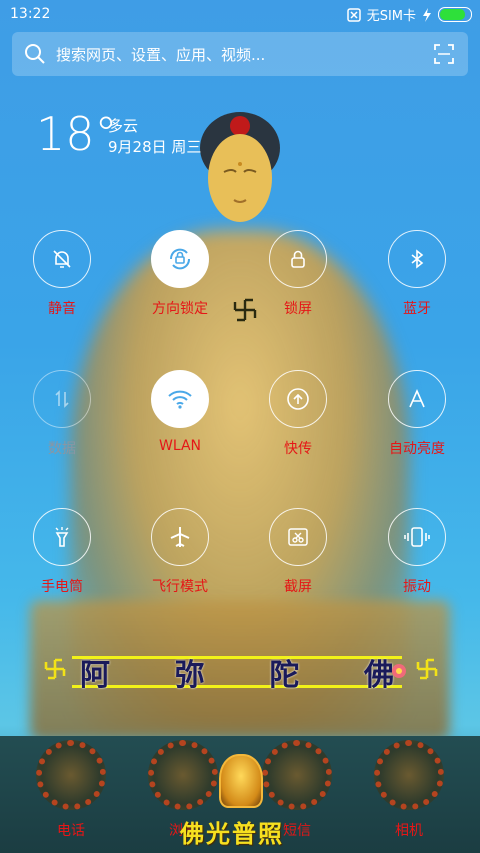 The image size is (480, 853). I want to click on weather-widget: 18° 多云 9月28日 周三, so click(118, 134).